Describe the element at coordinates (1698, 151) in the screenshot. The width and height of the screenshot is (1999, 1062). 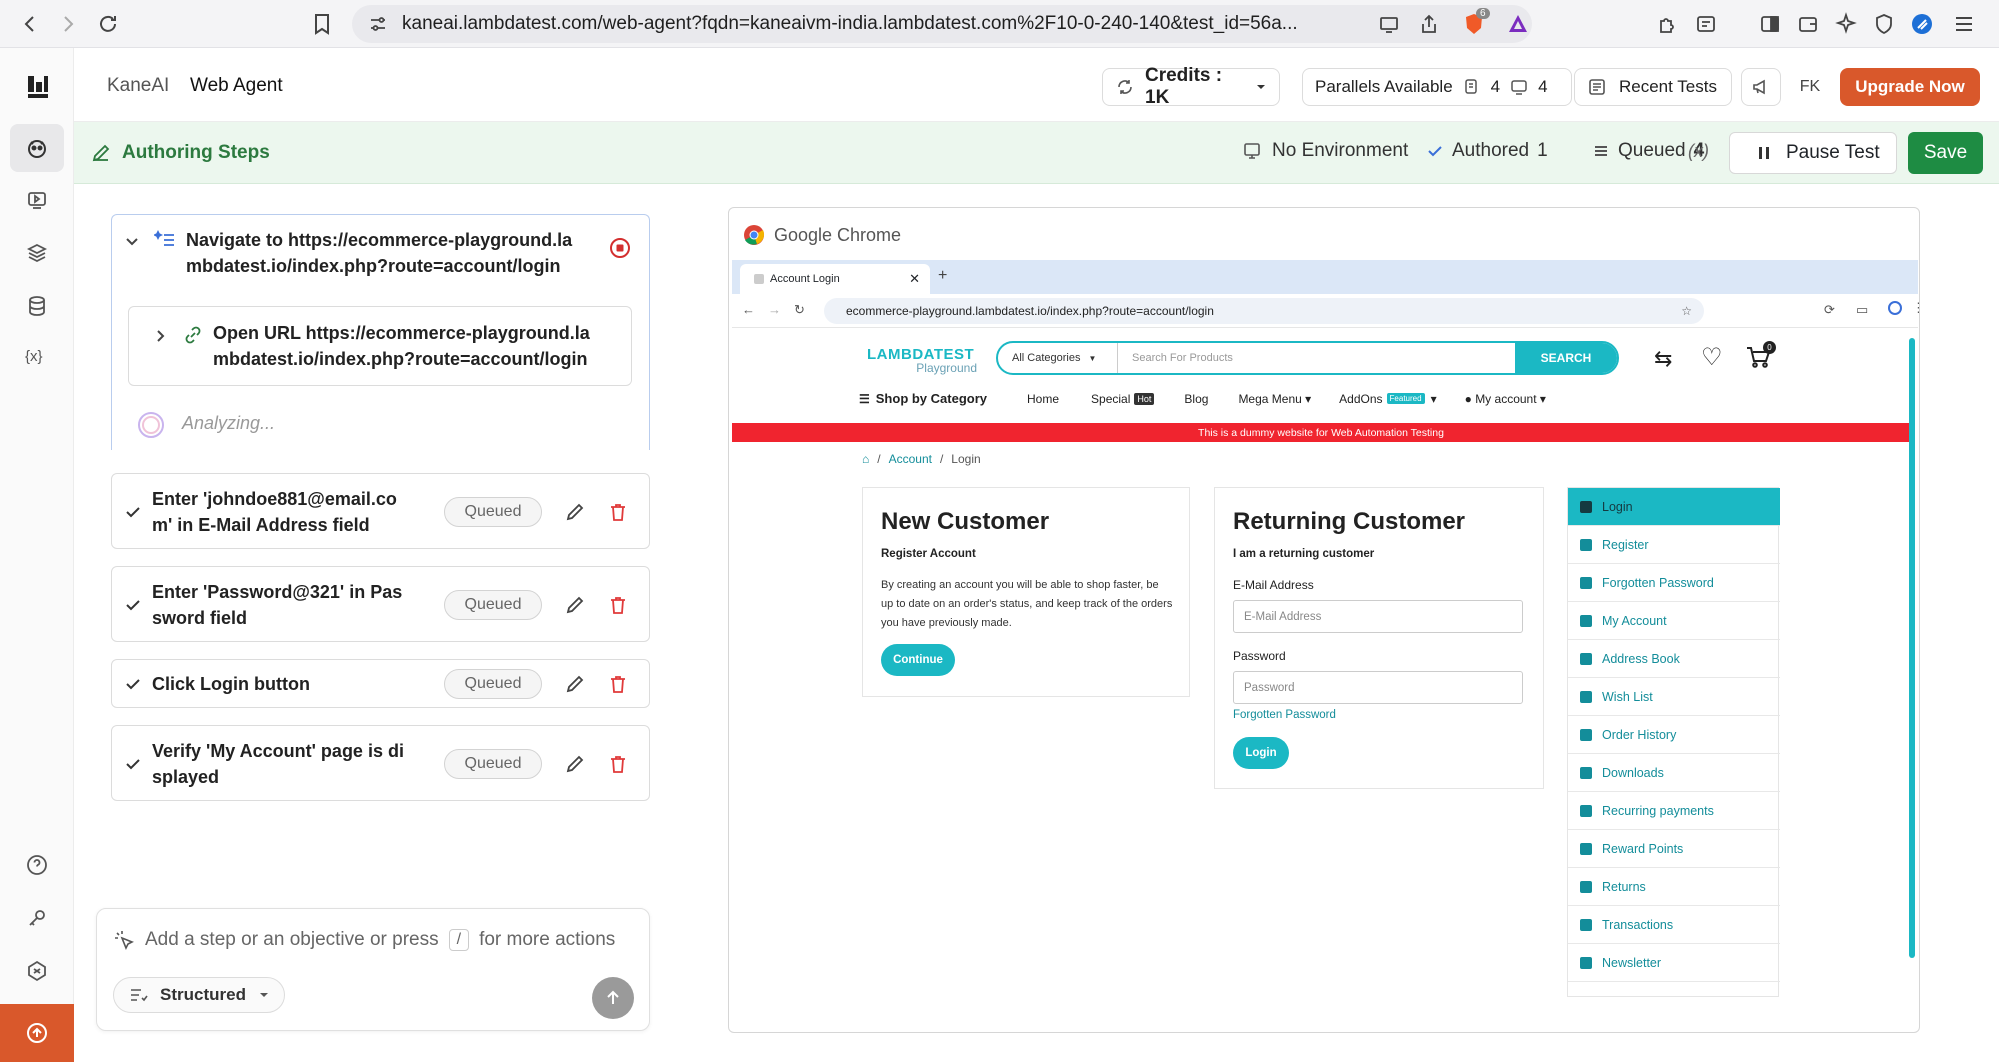
I see `variables-button: (x)` at that location.